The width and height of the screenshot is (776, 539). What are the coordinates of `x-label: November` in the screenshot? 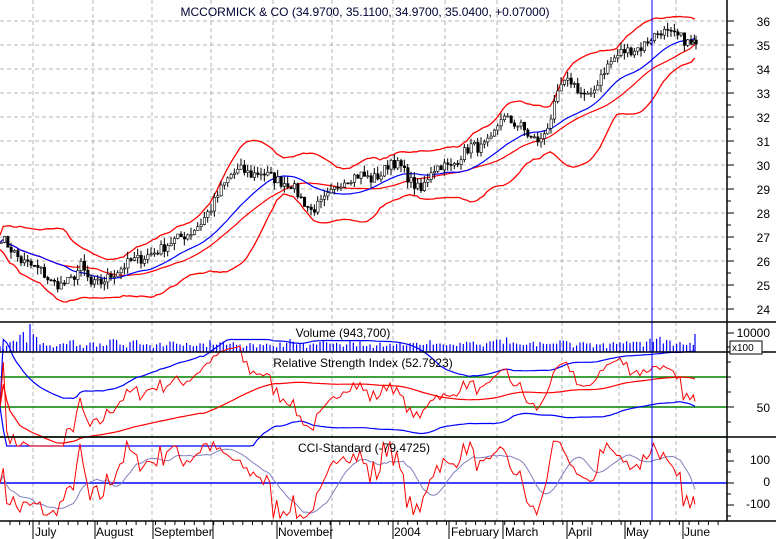 It's located at (305, 532).